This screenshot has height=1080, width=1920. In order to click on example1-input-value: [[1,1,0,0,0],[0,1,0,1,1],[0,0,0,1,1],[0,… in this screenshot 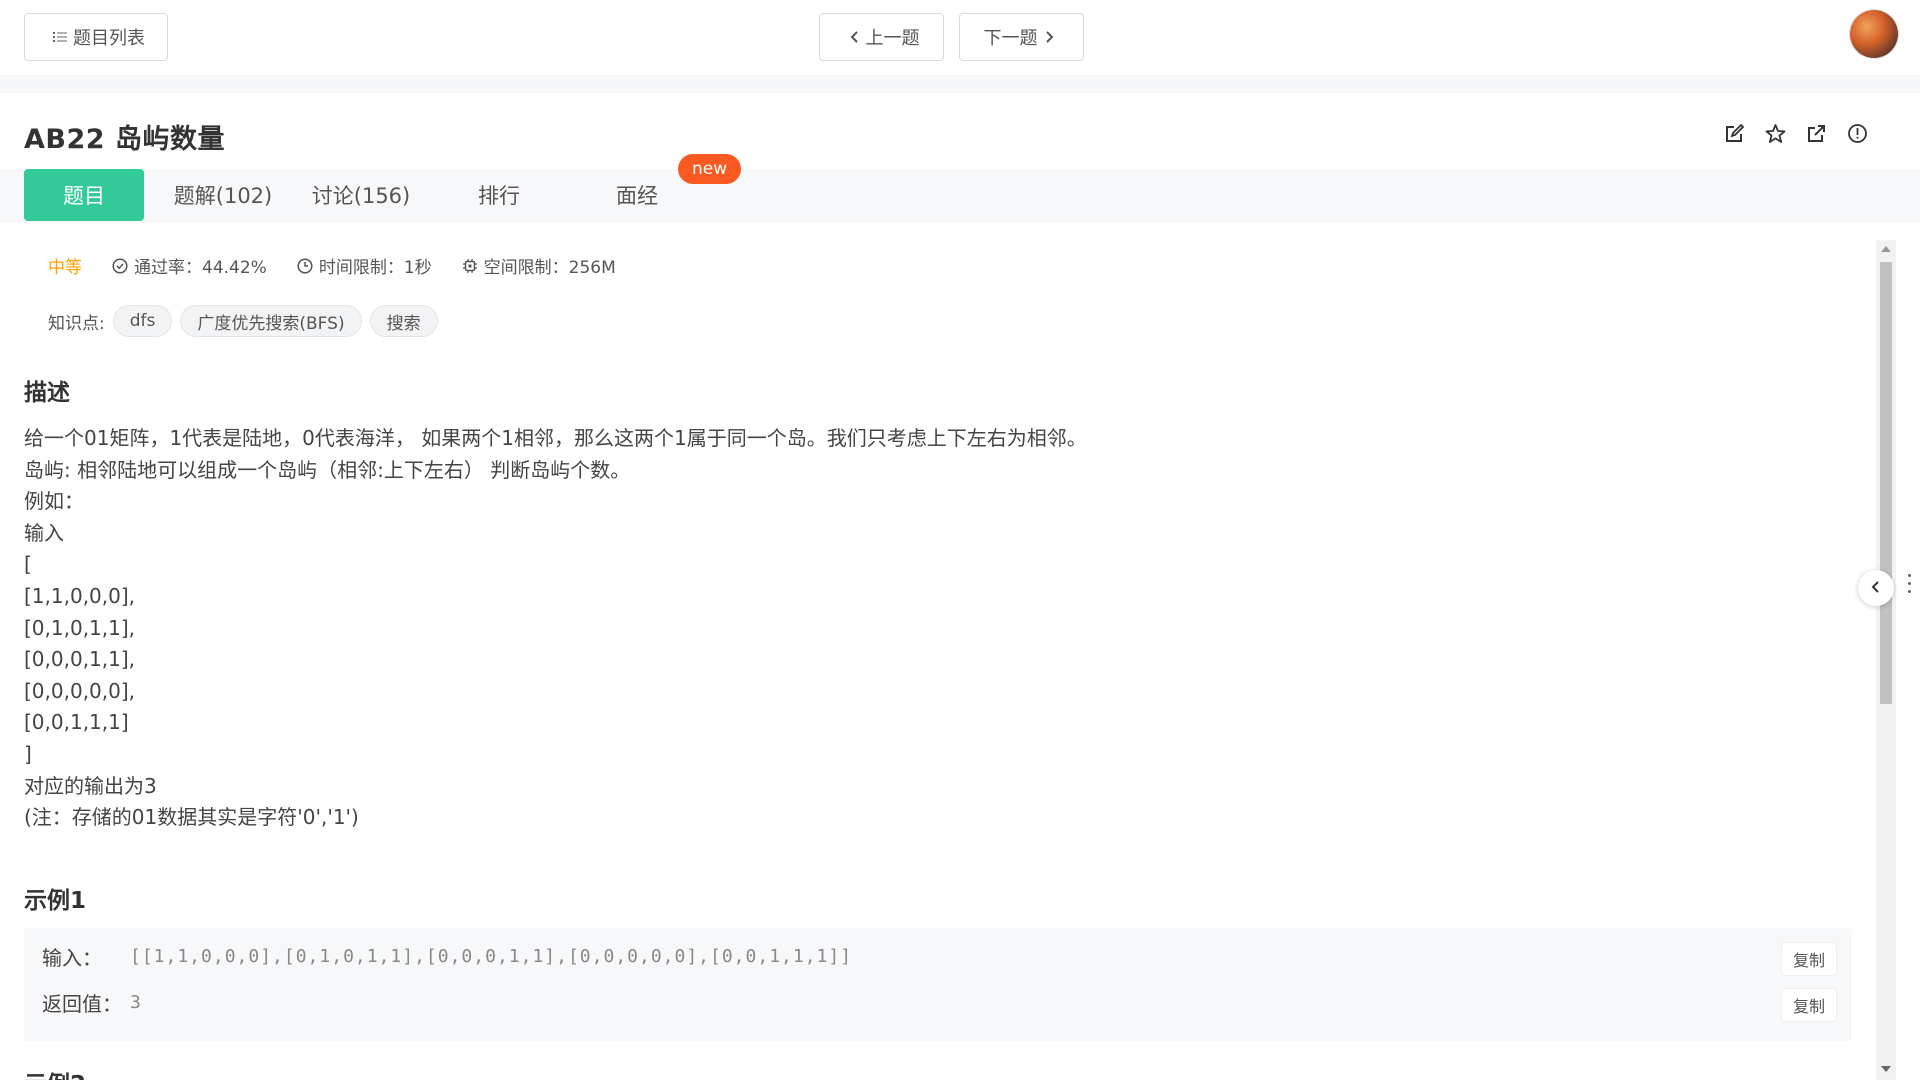, I will do `click(491, 956)`.